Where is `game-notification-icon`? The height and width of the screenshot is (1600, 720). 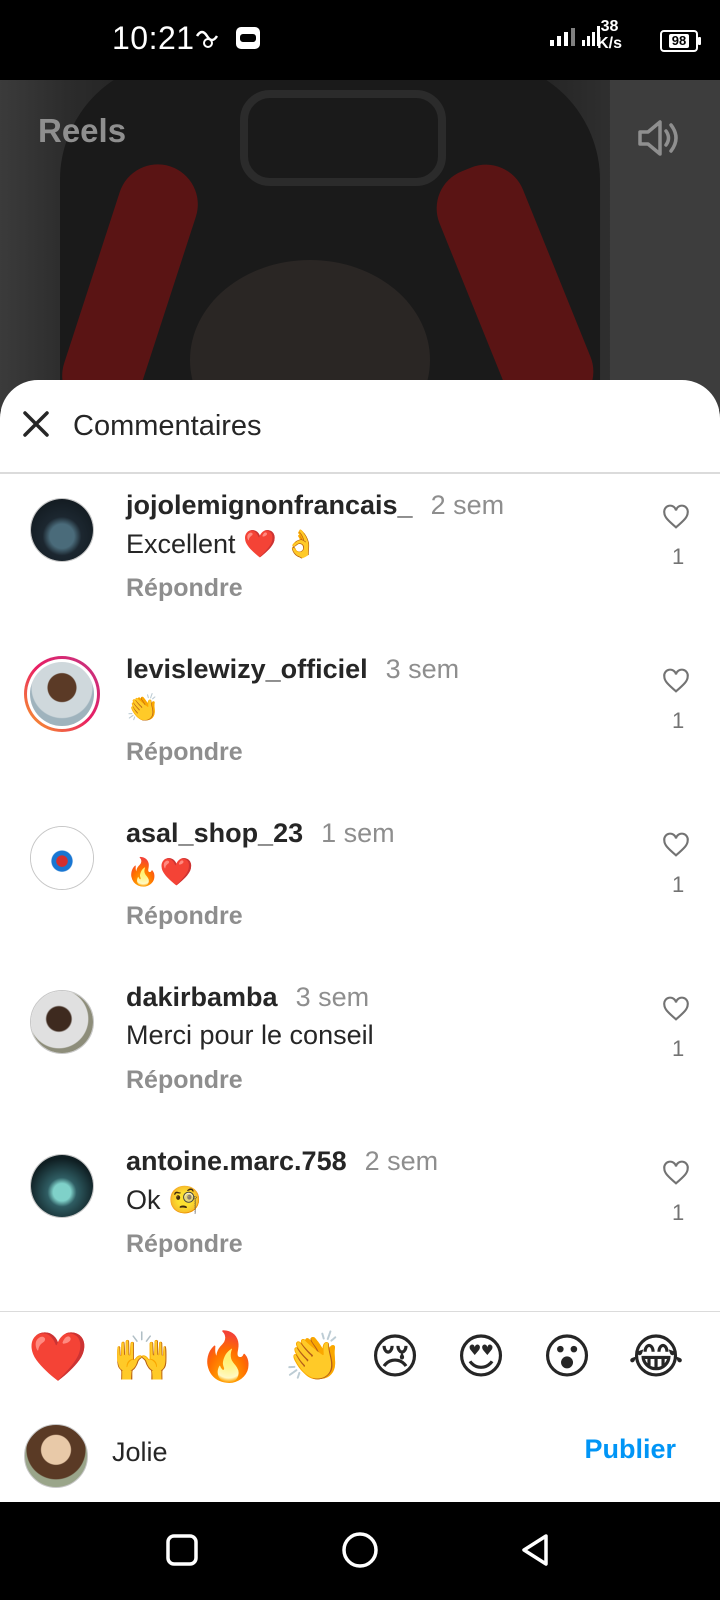
game-notification-icon is located at coordinates (248, 38).